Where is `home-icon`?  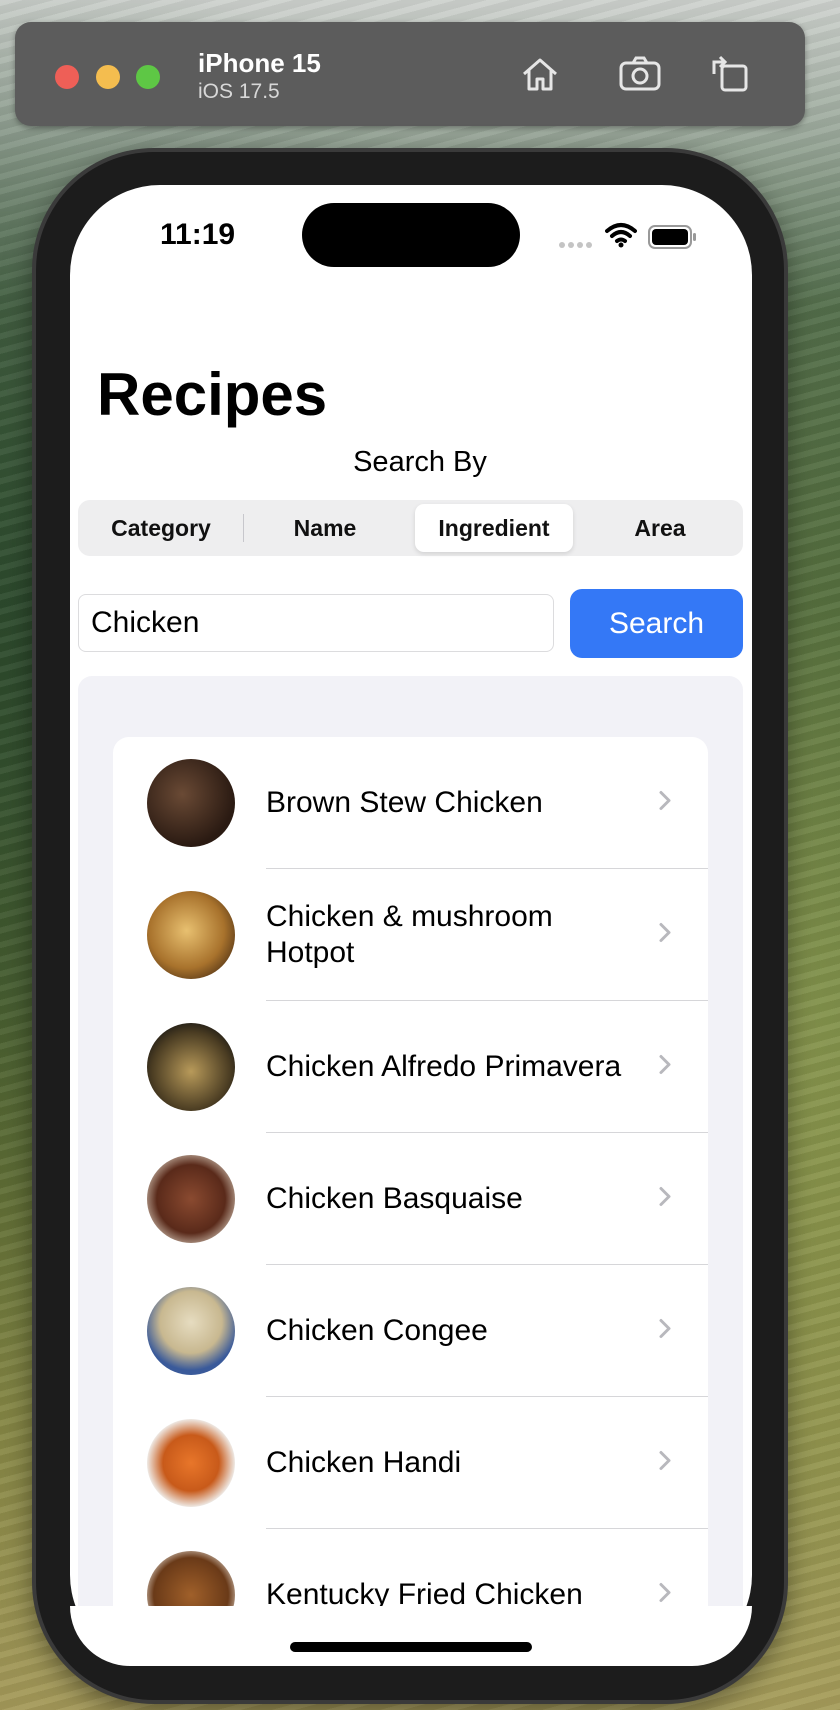
home-icon is located at coordinates (540, 74).